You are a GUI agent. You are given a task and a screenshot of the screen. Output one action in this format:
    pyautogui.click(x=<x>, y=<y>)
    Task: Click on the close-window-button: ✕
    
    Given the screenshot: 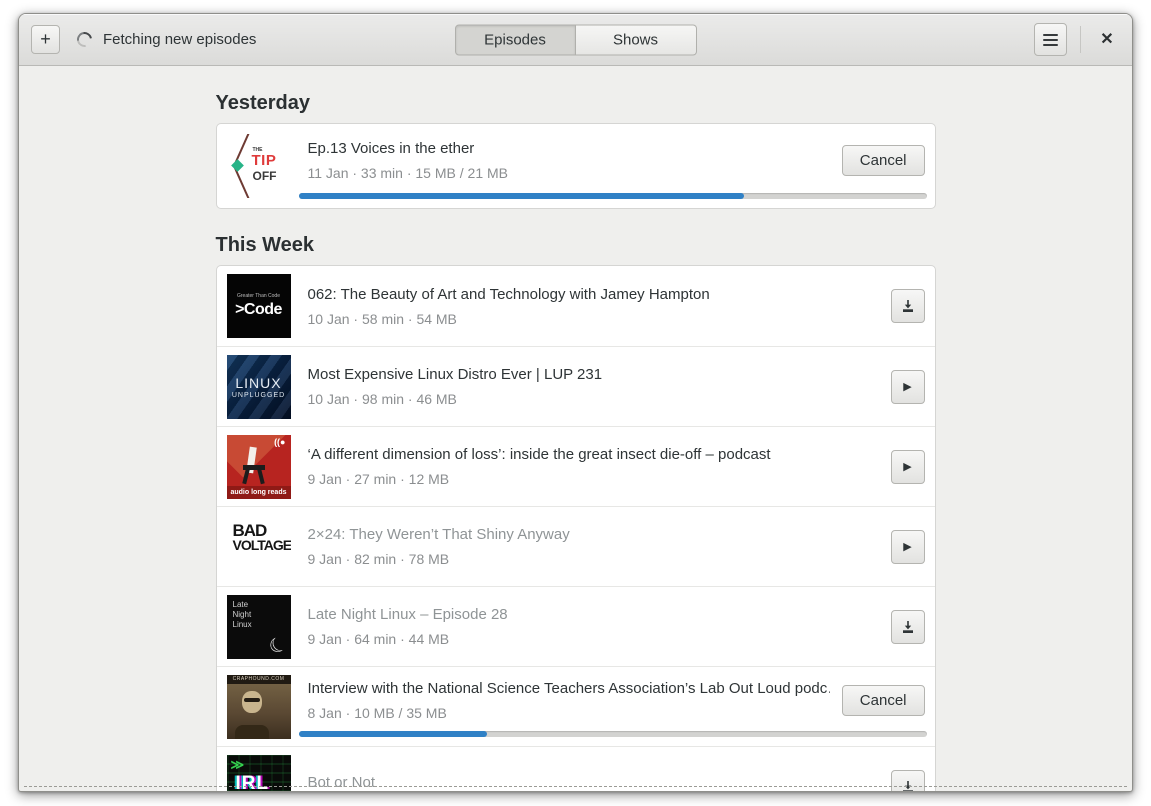 What is the action you would take?
    pyautogui.click(x=1107, y=40)
    